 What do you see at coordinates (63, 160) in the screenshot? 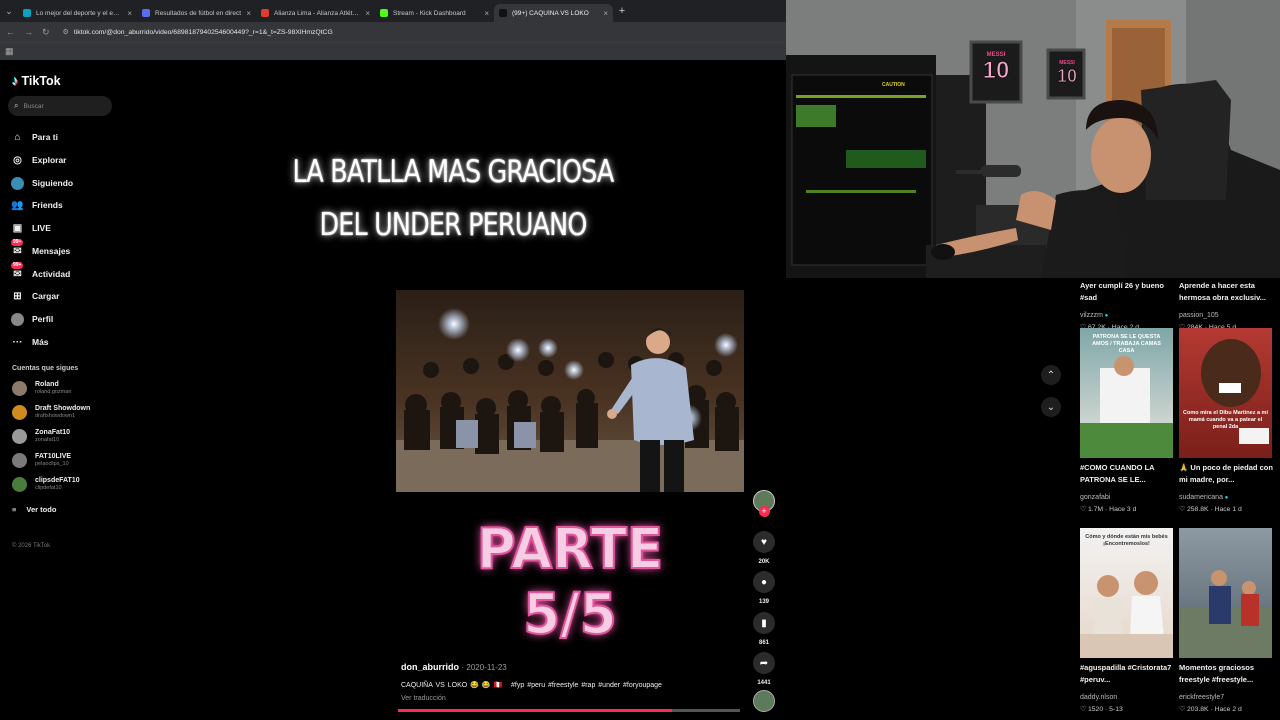
I see `nav-item-explorar: ◎ Explorar` at bounding box center [63, 160].